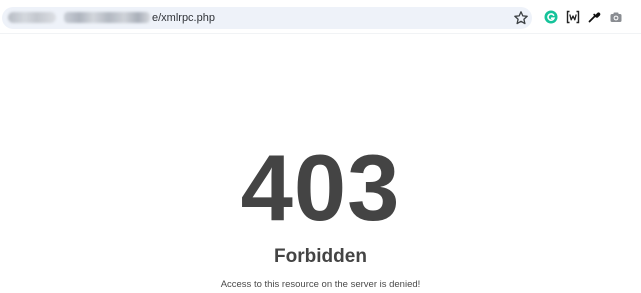 This screenshot has width=641, height=293. What do you see at coordinates (551, 17) in the screenshot?
I see `grammarly-icon` at bounding box center [551, 17].